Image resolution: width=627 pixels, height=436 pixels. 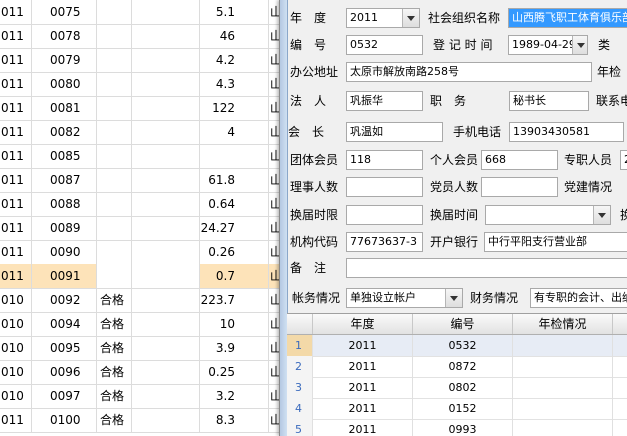 What do you see at coordinates (588, 187) in the screenshot?
I see `party-building-label: 党建情况` at bounding box center [588, 187].